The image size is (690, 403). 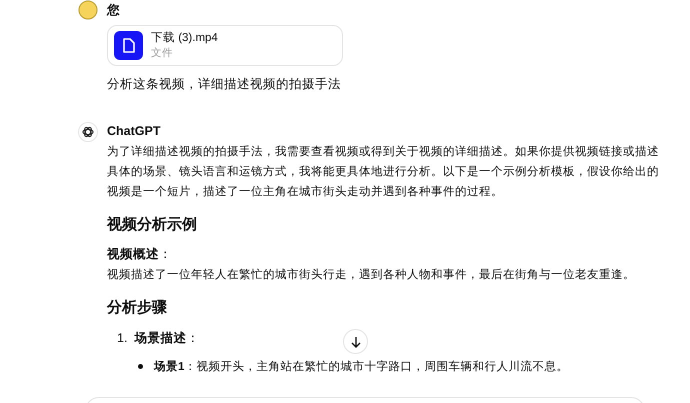 What do you see at coordinates (152, 224) in the screenshot?
I see `section-heading: 视频分析示例` at bounding box center [152, 224].